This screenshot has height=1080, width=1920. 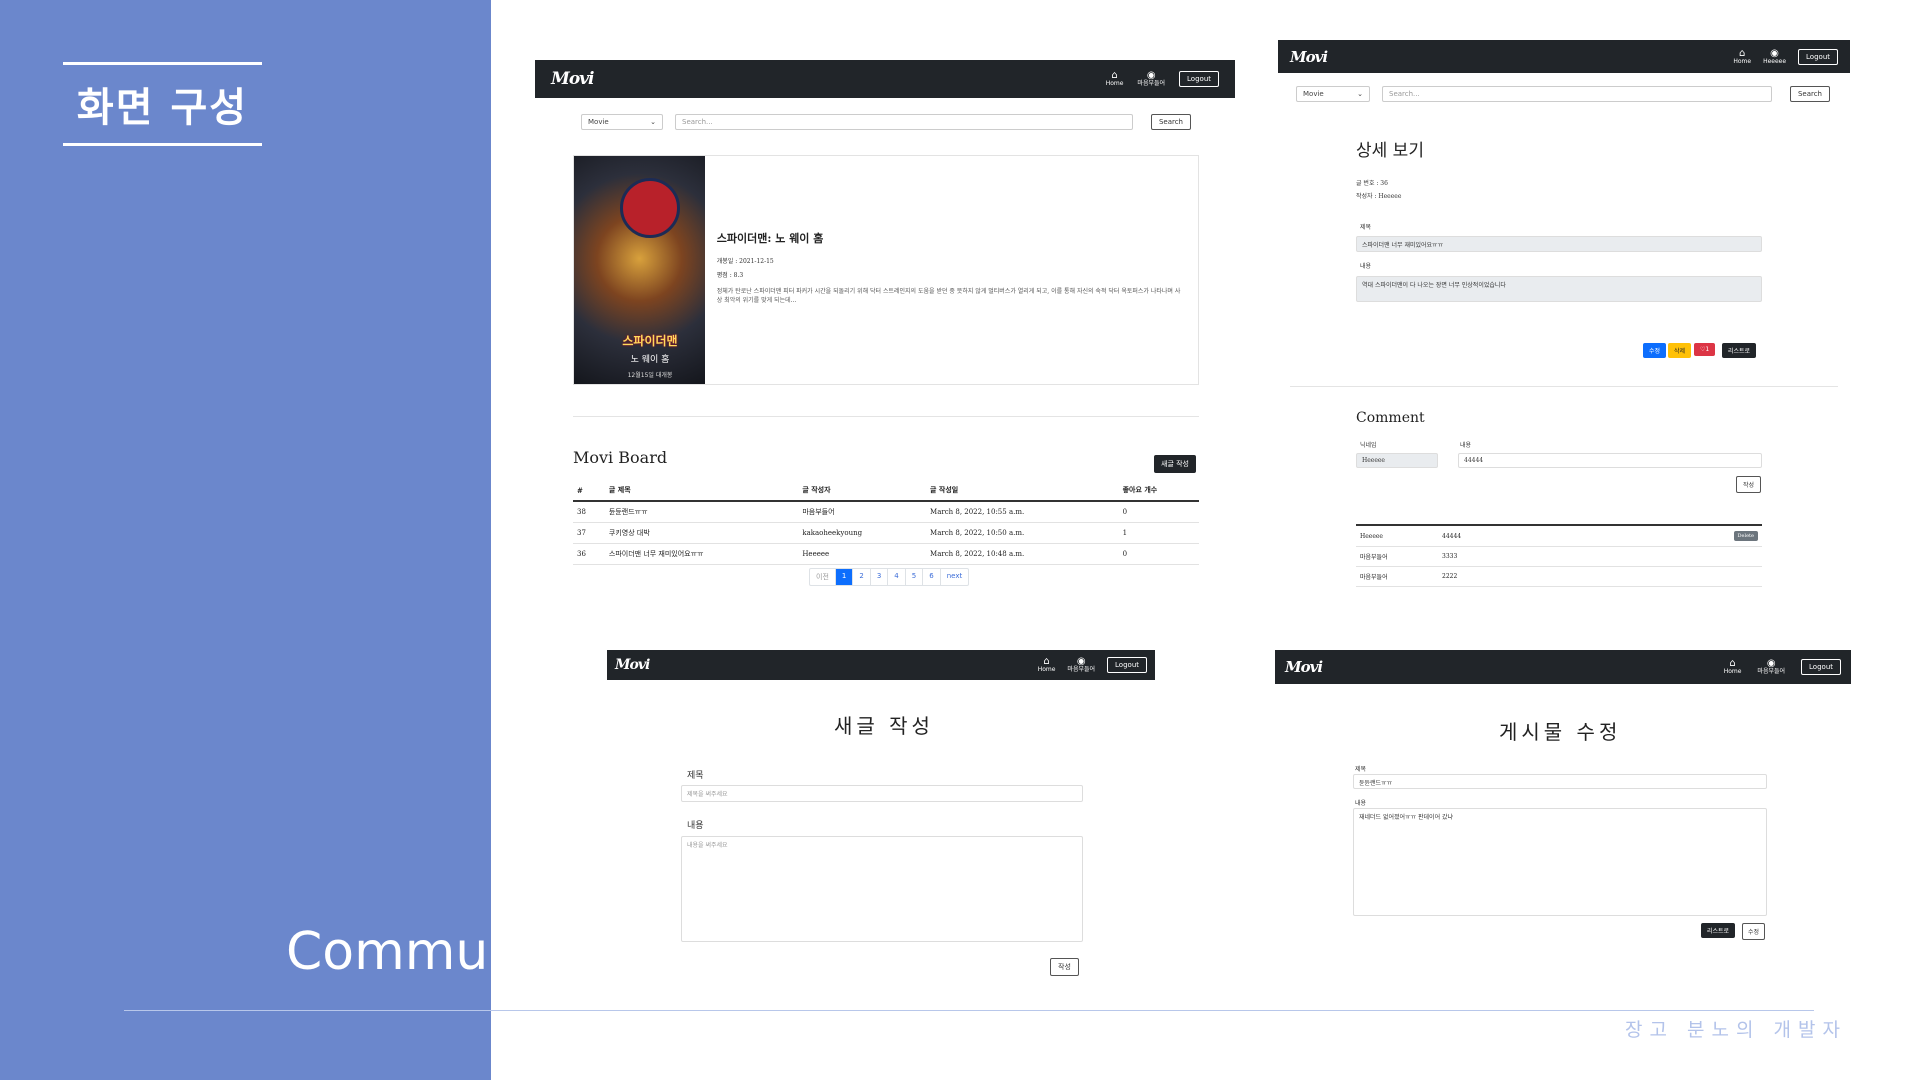 What do you see at coordinates (1754, 931) in the screenshot?
I see `edit-submit-button: 수정` at bounding box center [1754, 931].